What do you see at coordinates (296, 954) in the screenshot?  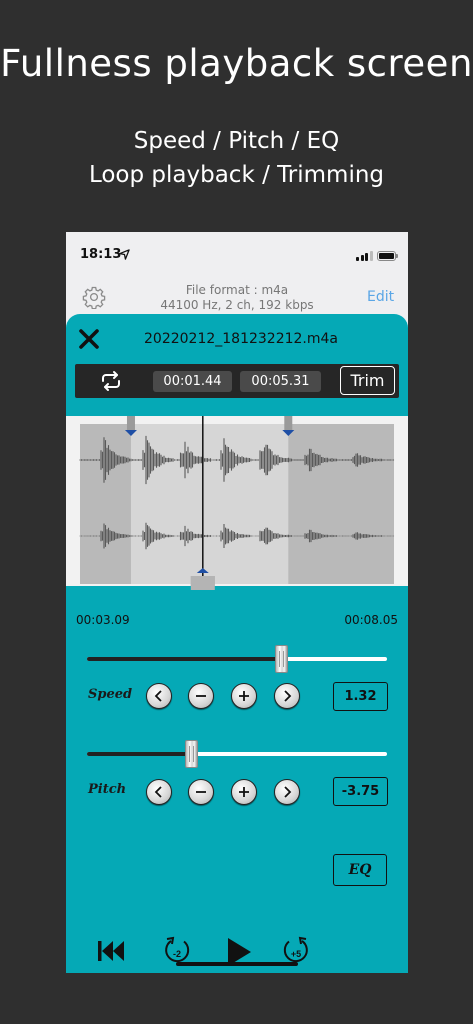 I see `forward-seconds: +5` at bounding box center [296, 954].